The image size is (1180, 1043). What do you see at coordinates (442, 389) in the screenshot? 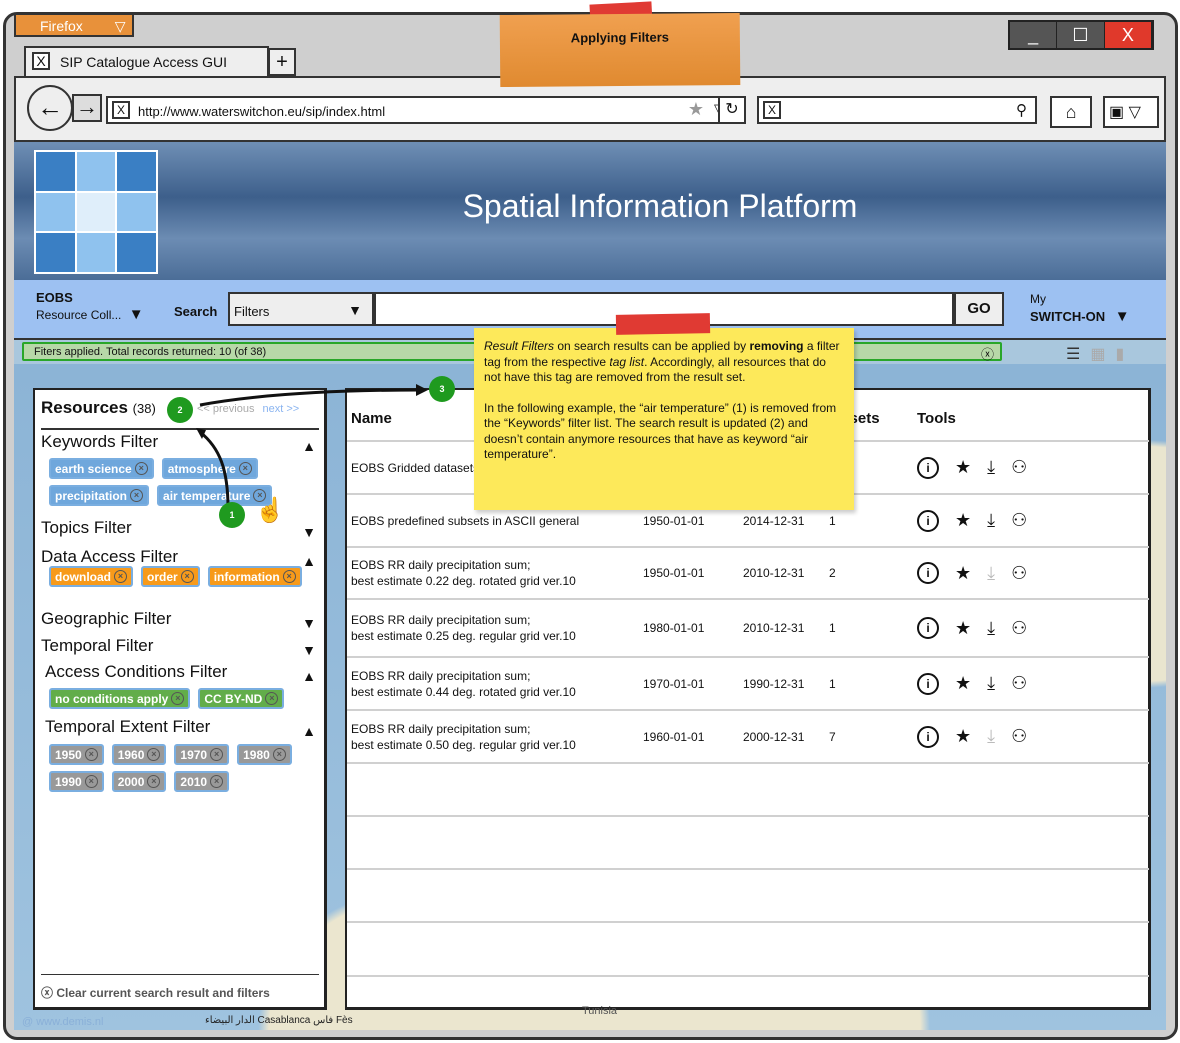
I see `step-badge-3: 3` at bounding box center [442, 389].